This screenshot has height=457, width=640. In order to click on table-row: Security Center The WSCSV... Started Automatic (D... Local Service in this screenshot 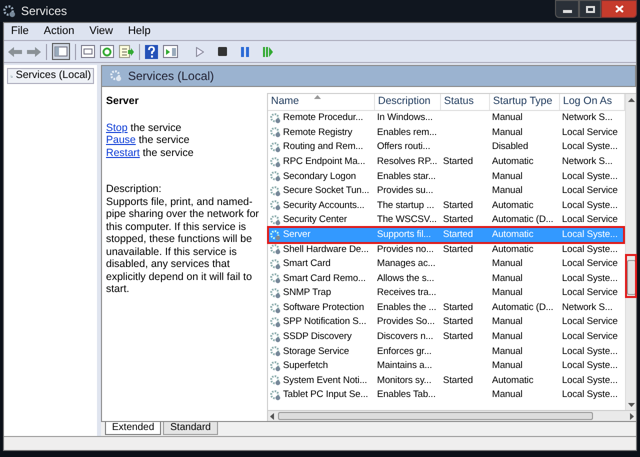, I will do `click(446, 220)`.